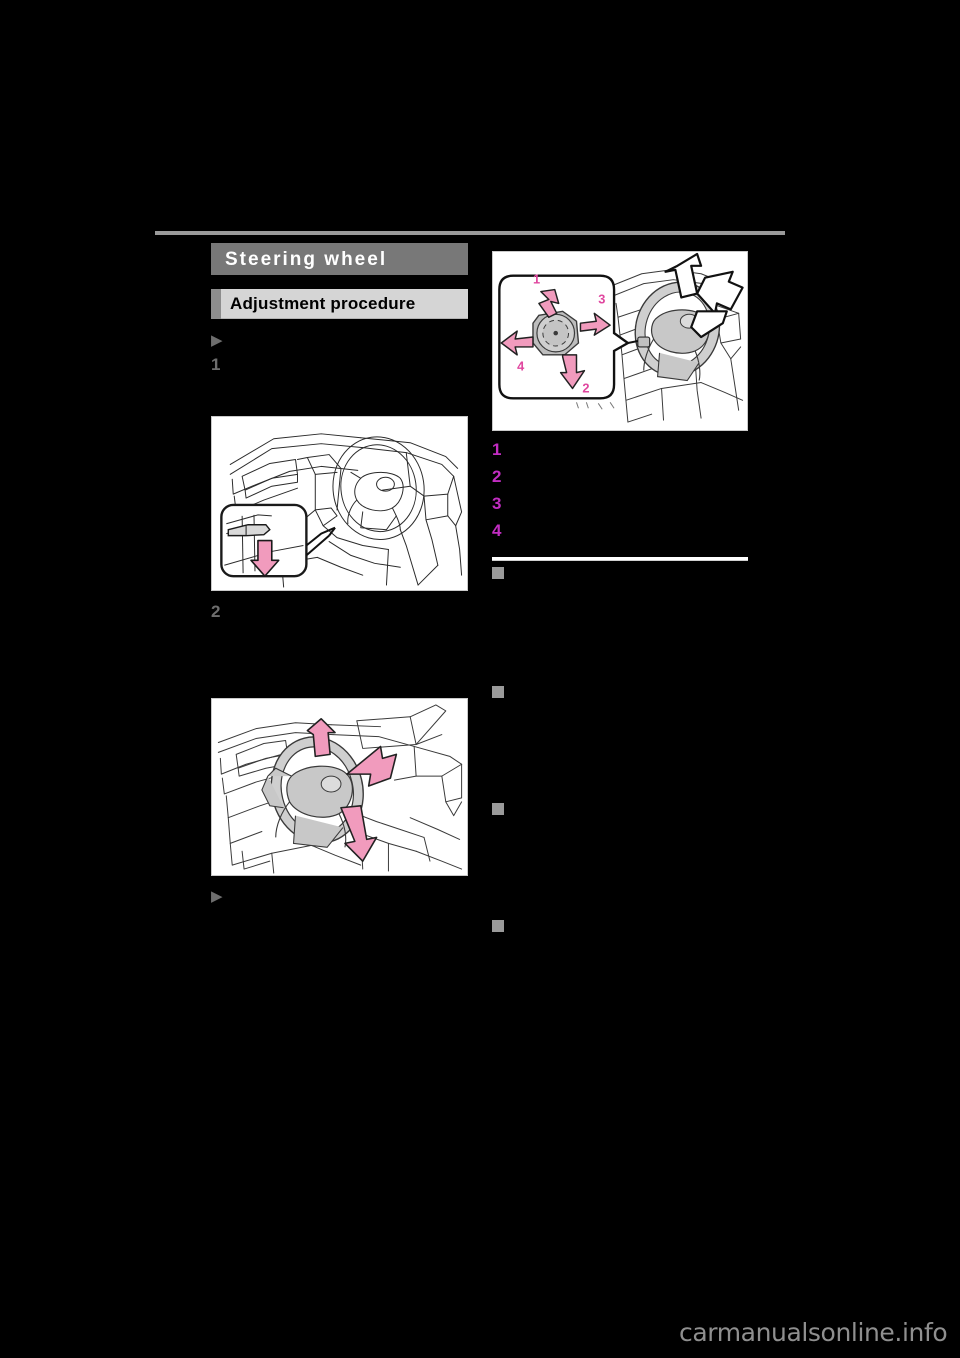 Image resolution: width=960 pixels, height=1358 pixels. I want to click on numbered-list: 1 2 3 4, so click(620, 490).